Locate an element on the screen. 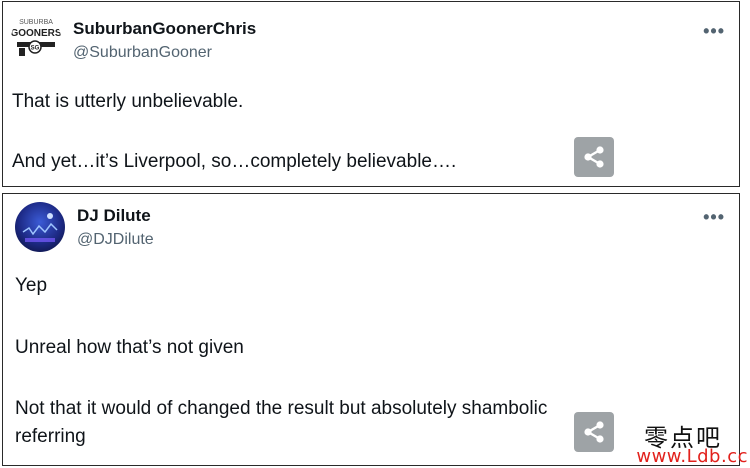  watermark-url: www.Ldb.cc is located at coordinates (692, 456).